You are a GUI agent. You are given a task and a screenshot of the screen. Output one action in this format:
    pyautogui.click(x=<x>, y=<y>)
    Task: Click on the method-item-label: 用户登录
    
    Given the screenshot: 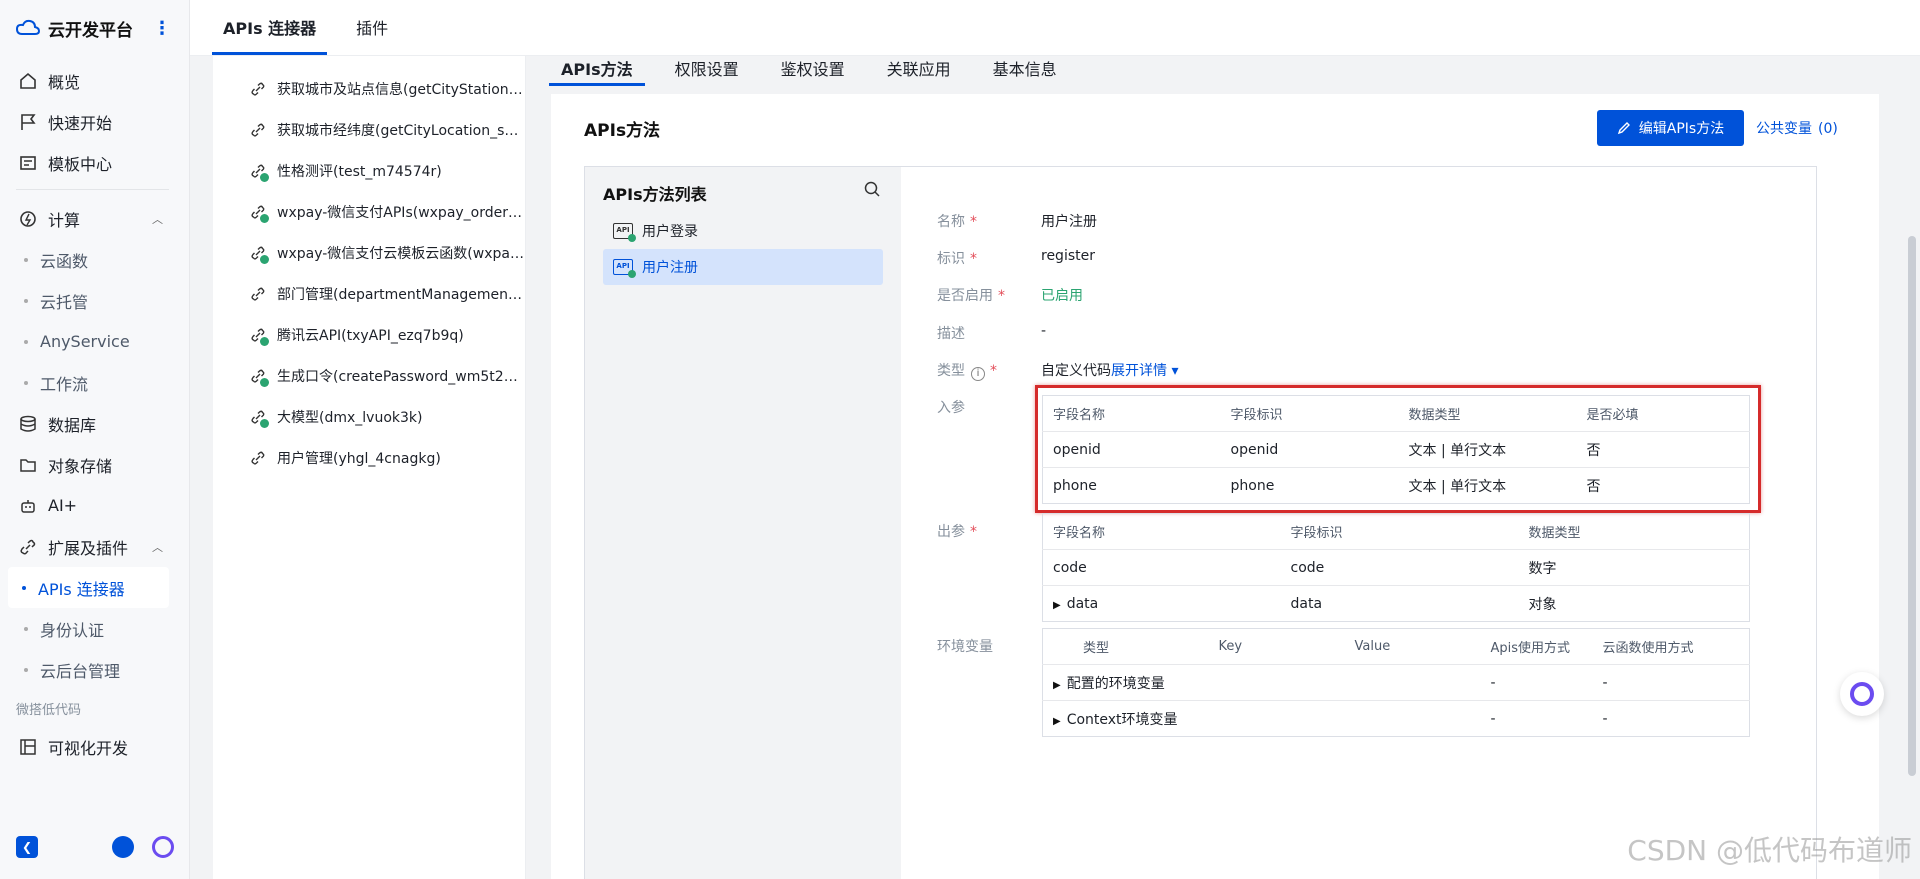 What is the action you would take?
    pyautogui.click(x=670, y=232)
    